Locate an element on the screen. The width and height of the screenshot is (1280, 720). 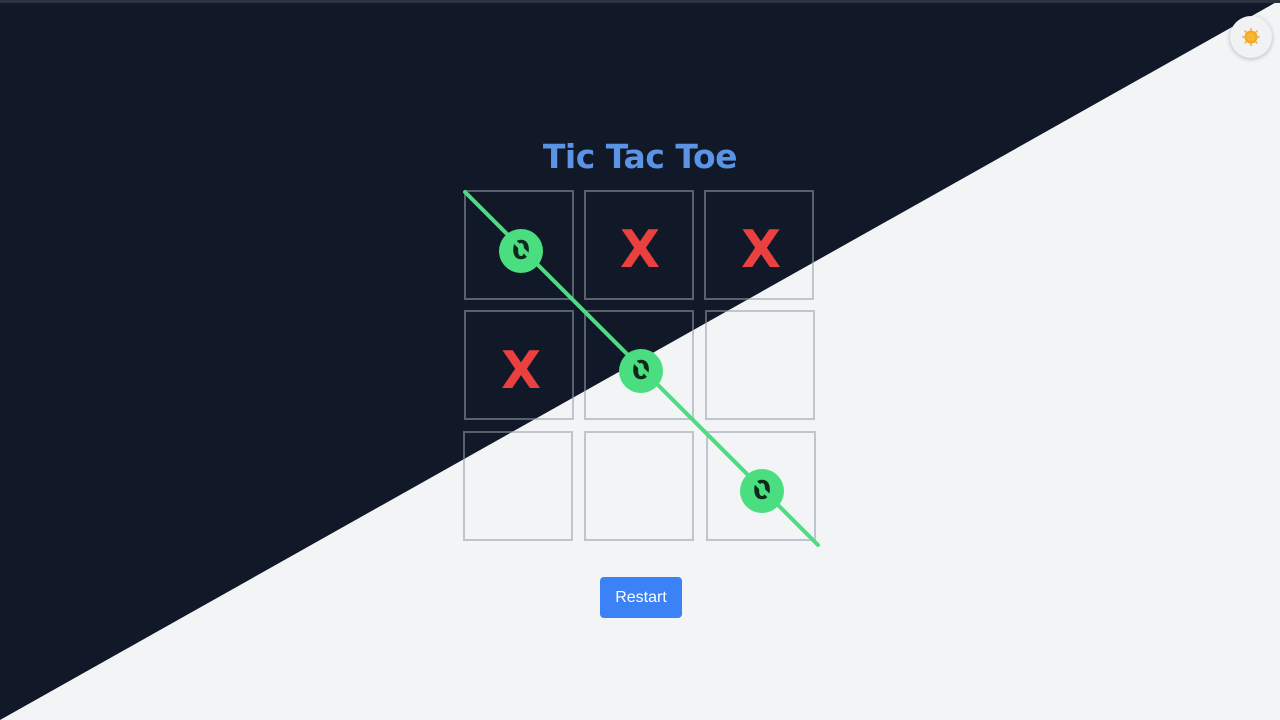
o-mark-r3c3: 0 is located at coordinates (762, 491).